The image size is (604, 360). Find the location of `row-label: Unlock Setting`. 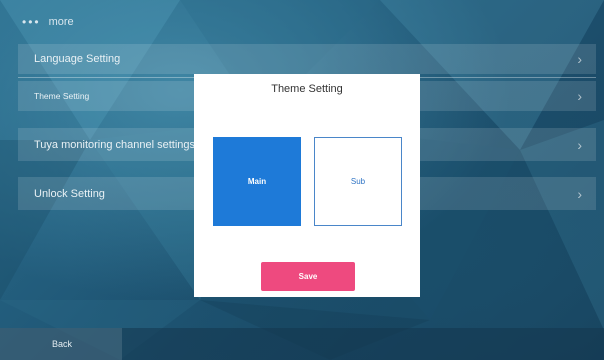

row-label: Unlock Setting is located at coordinates (69, 193).